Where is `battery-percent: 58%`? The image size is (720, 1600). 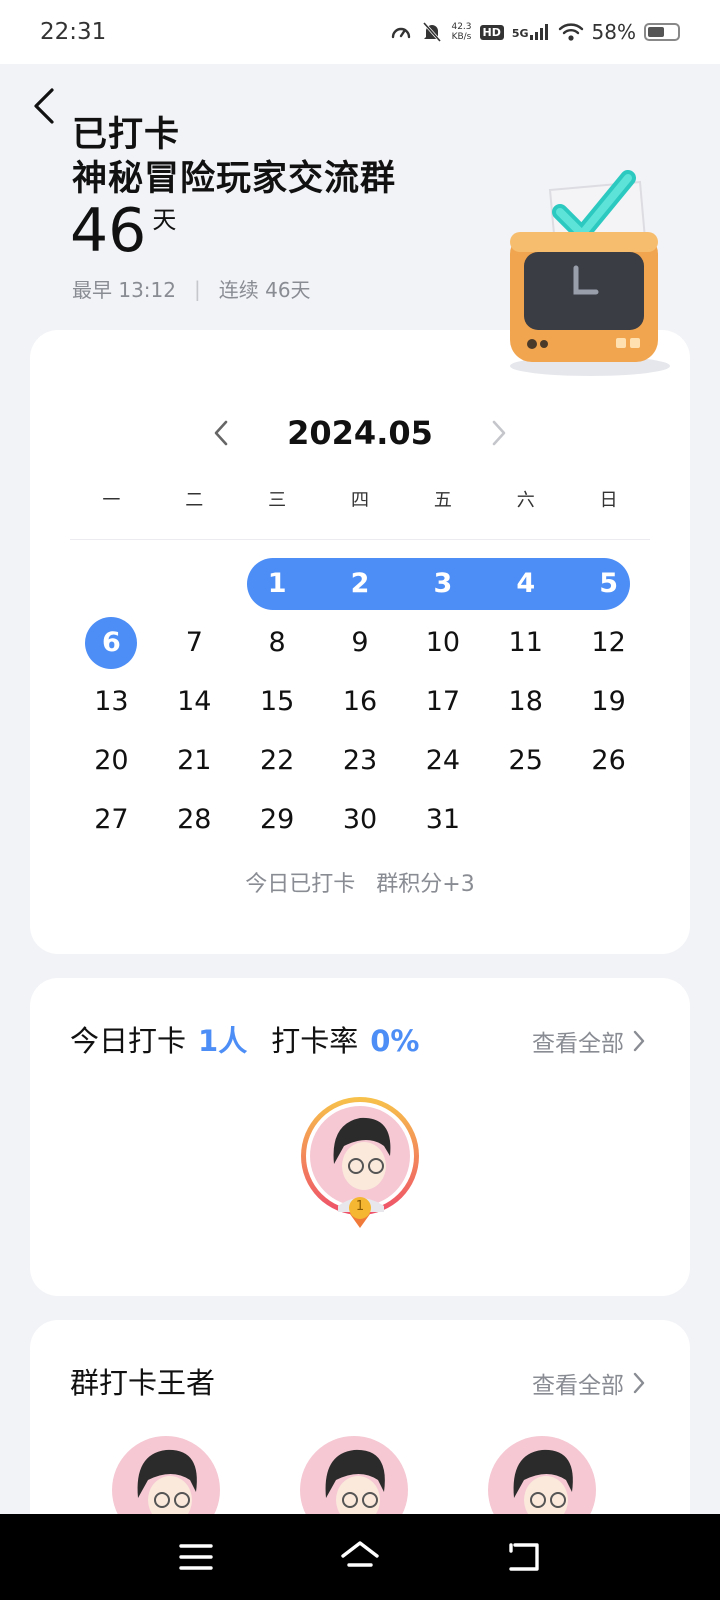 battery-percent: 58% is located at coordinates (613, 32).